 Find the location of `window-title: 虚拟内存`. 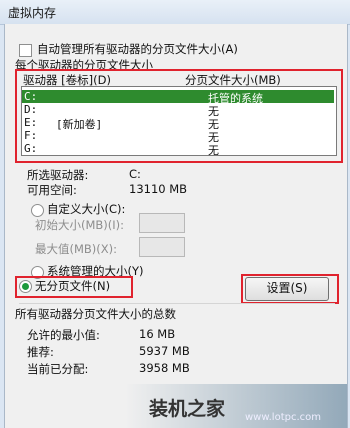

window-title: 虚拟内存 is located at coordinates (32, 13).